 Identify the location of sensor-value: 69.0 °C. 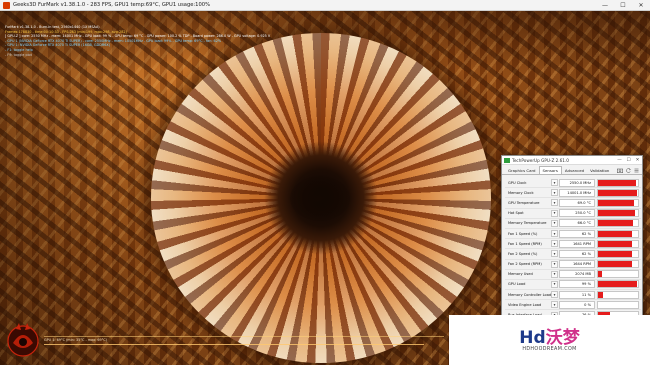
(577, 202).